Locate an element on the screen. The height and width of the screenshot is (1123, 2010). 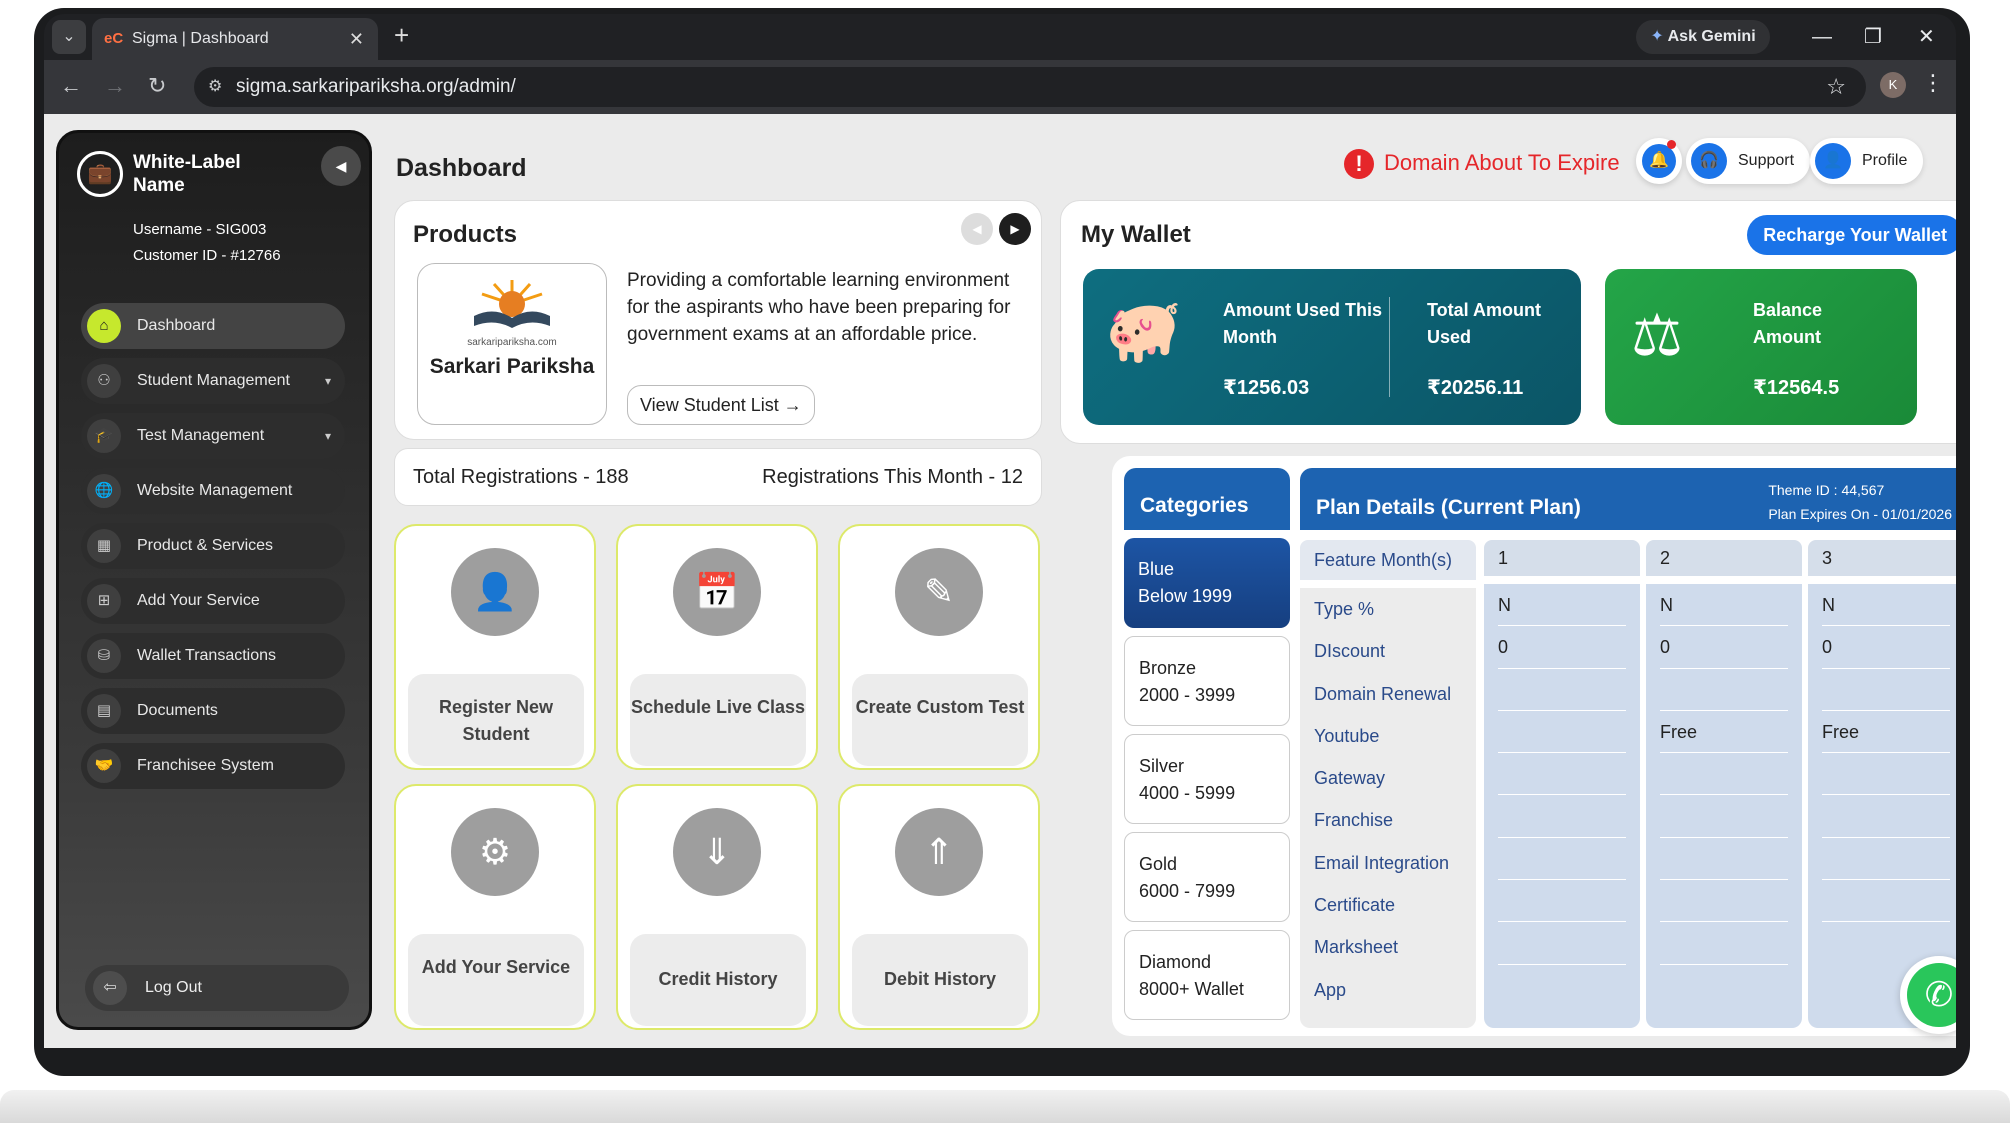
notification-dot is located at coordinates (1671, 144).